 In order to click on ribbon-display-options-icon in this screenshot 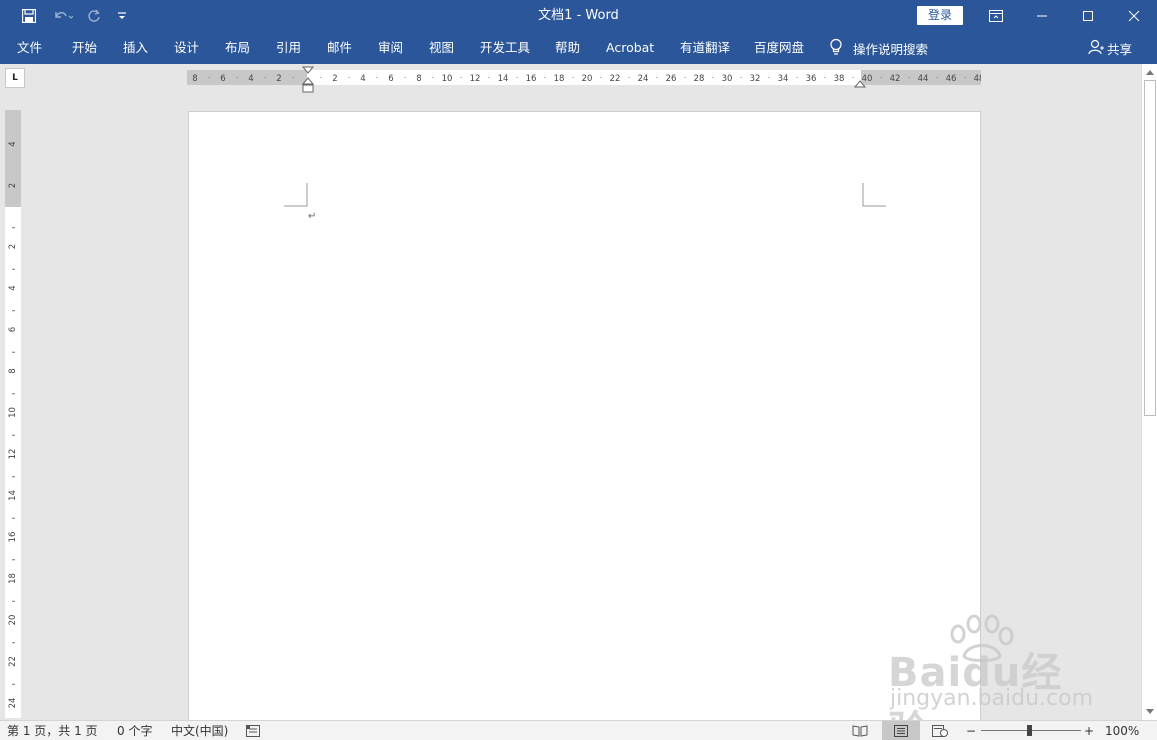, I will do `click(996, 16)`.